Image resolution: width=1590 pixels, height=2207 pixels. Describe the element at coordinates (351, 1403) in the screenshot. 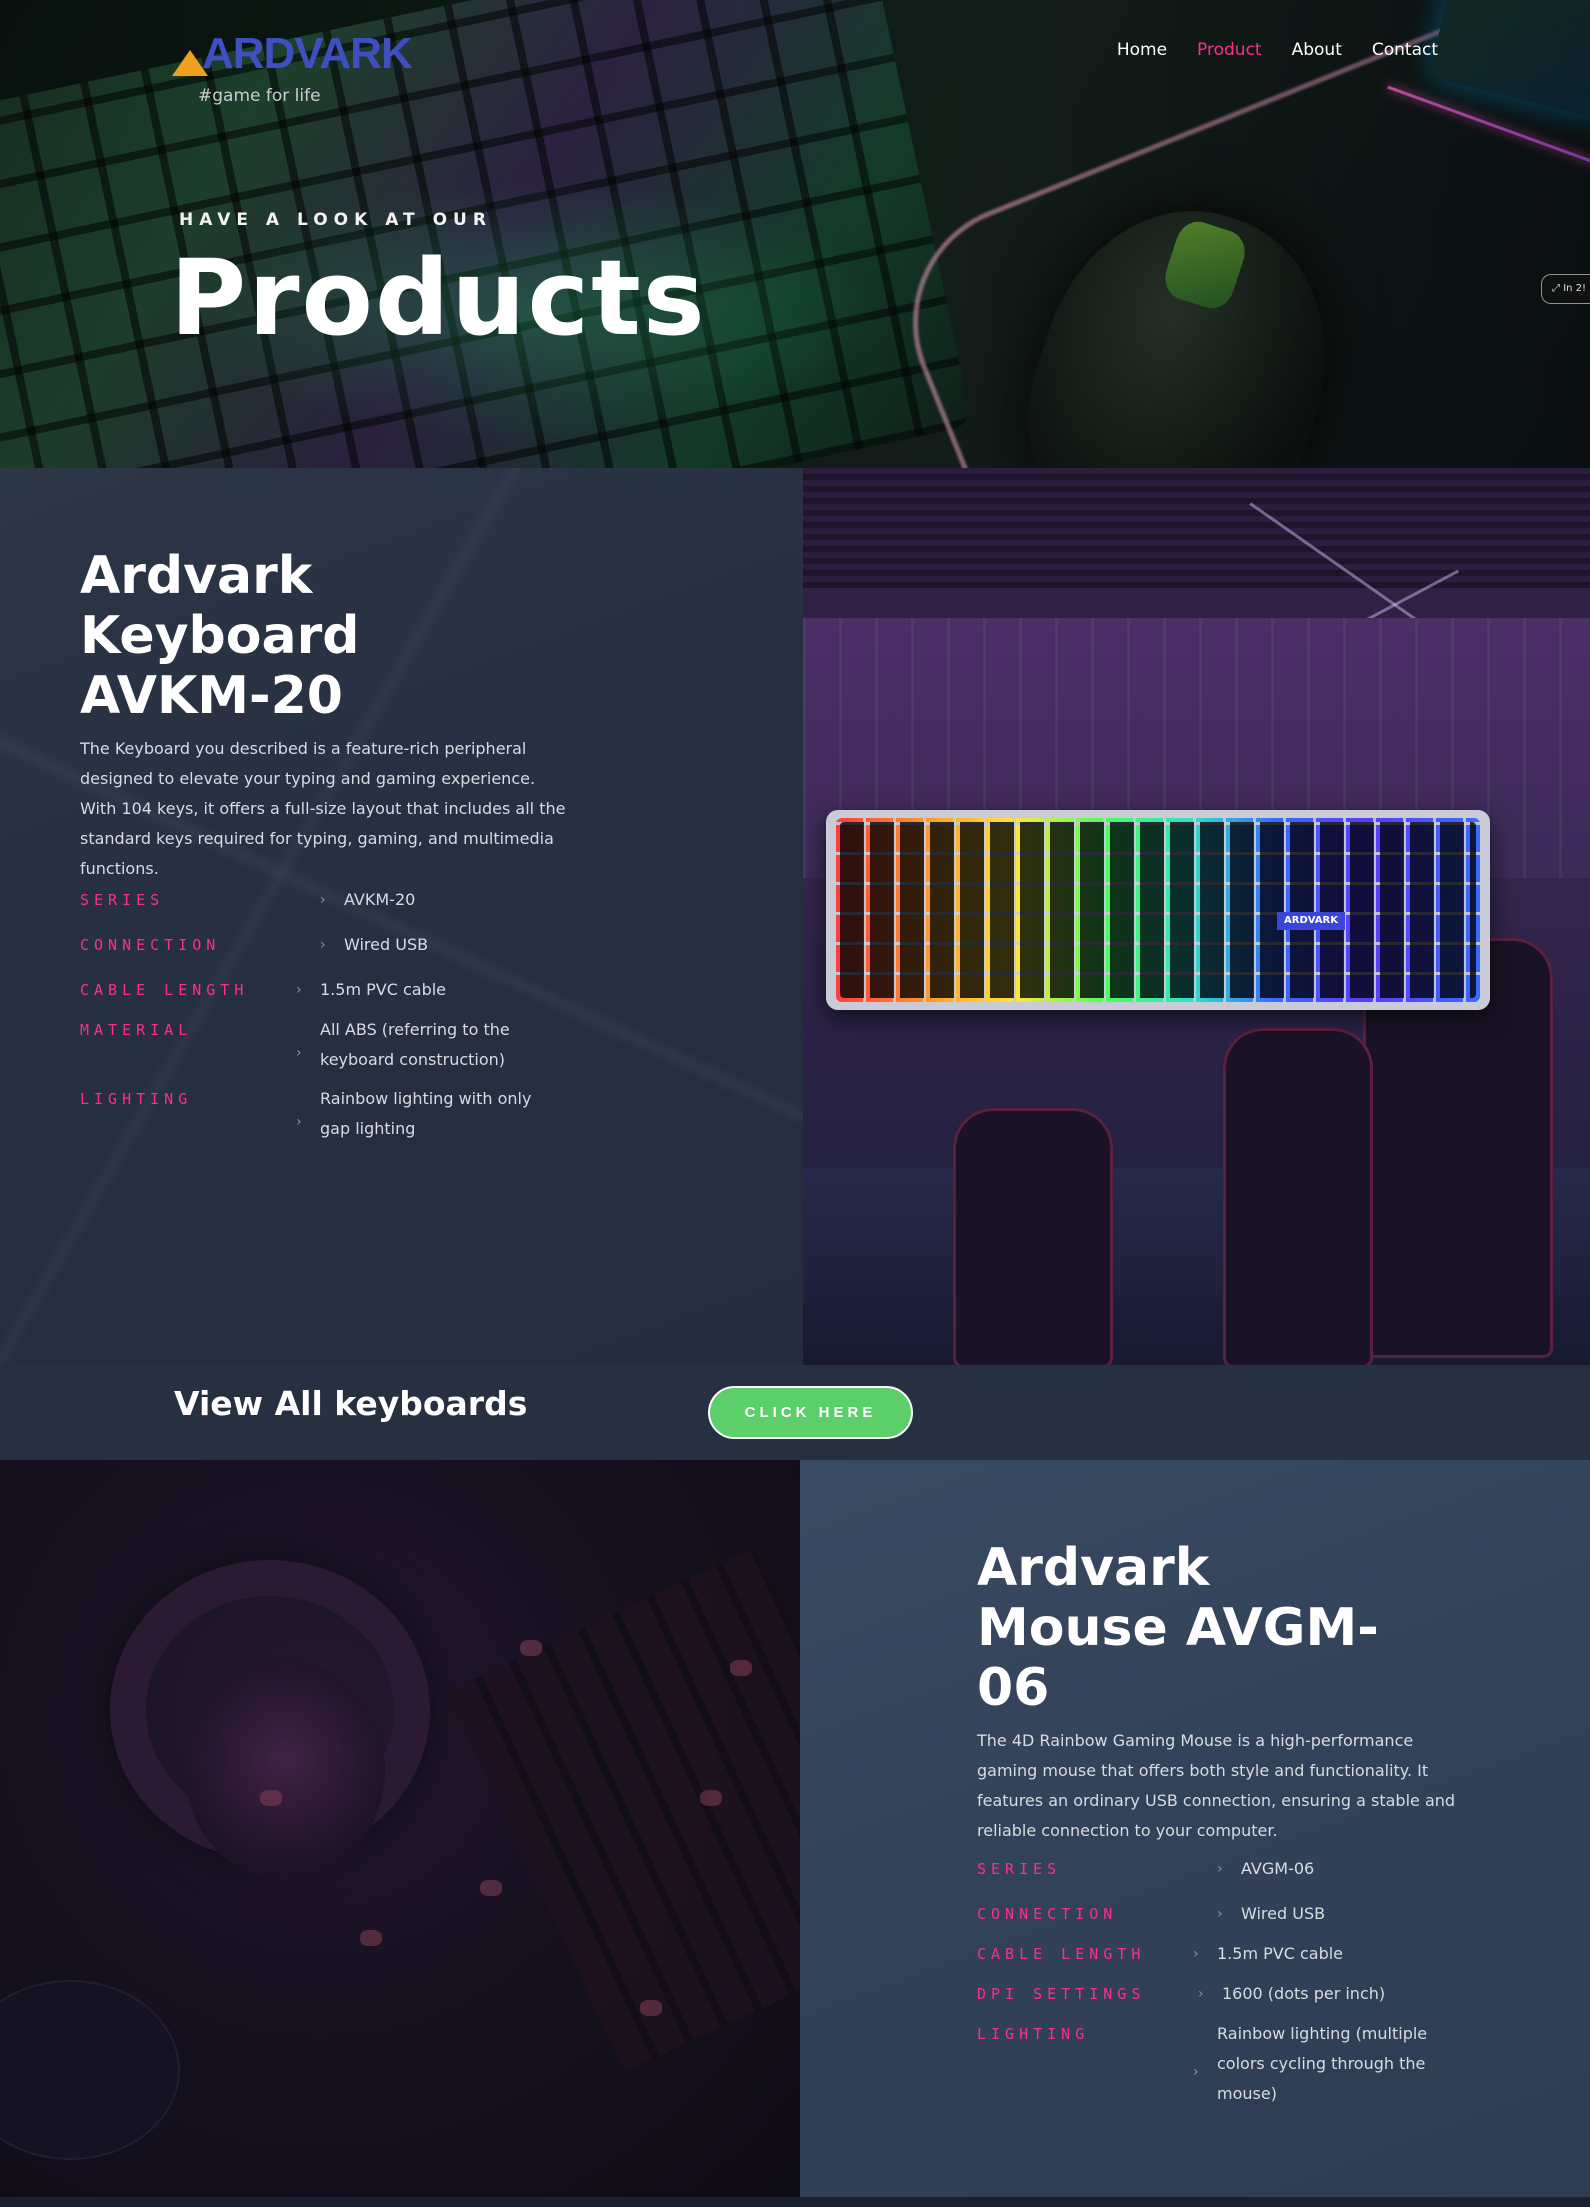

I see `view-all-title: View All keyboards` at that location.